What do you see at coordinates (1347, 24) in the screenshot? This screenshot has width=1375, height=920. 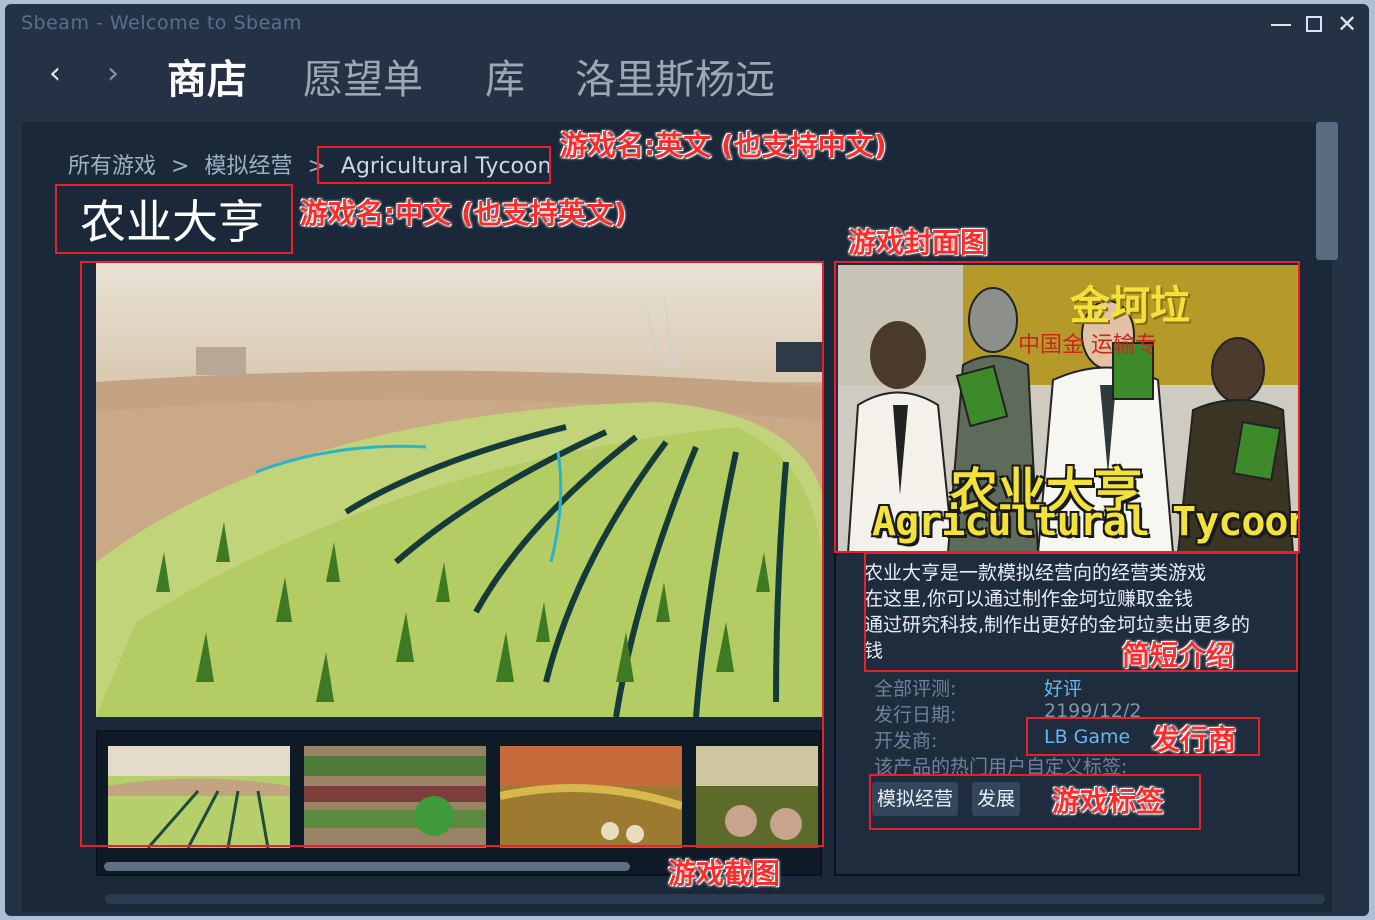 I see `close-icon: ✕` at bounding box center [1347, 24].